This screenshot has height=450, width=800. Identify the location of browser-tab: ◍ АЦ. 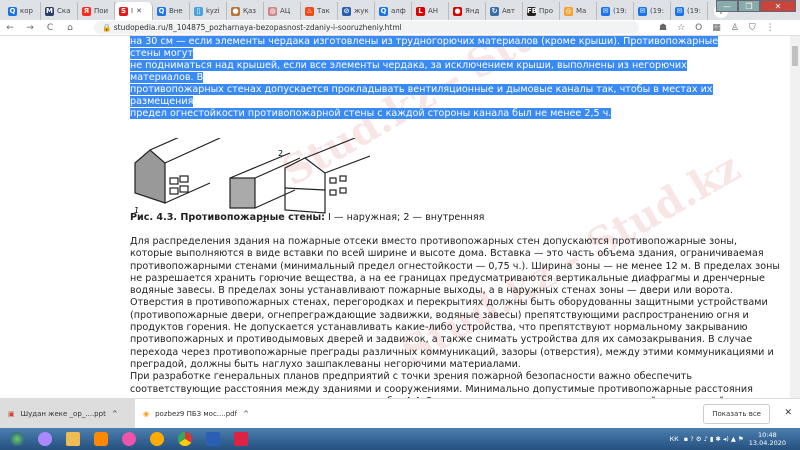
(282, 11).